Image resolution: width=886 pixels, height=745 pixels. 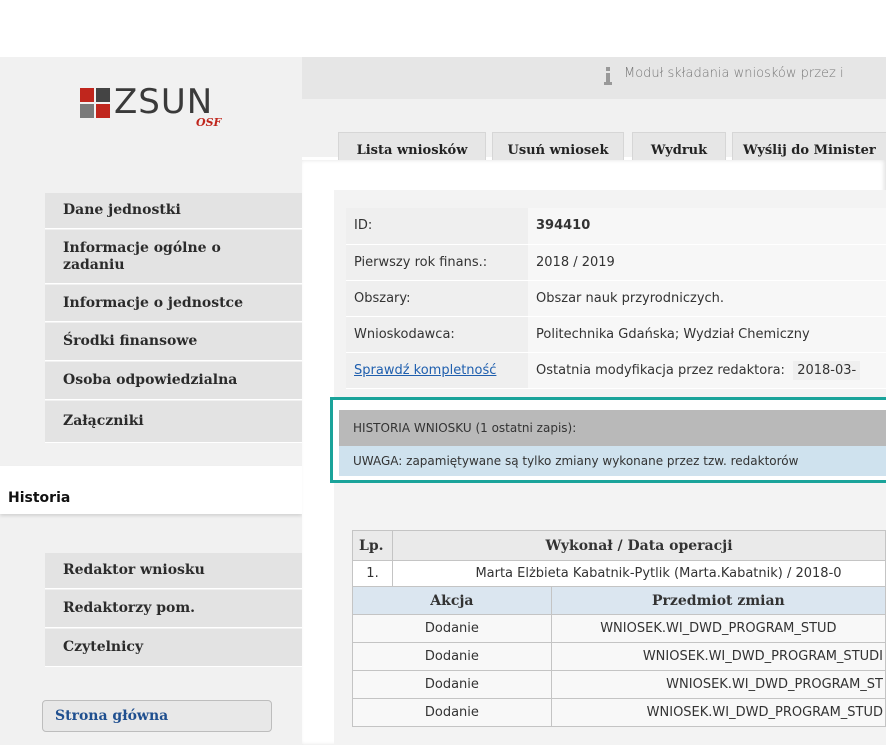 I want to click on tab-historia-label: Historia, so click(x=39, y=498).